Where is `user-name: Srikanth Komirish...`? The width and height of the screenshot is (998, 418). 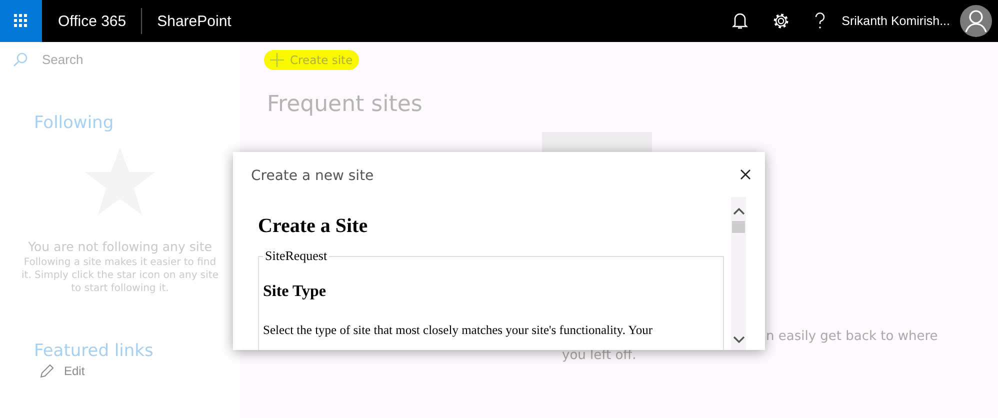
user-name: Srikanth Komirish... is located at coordinates (896, 21).